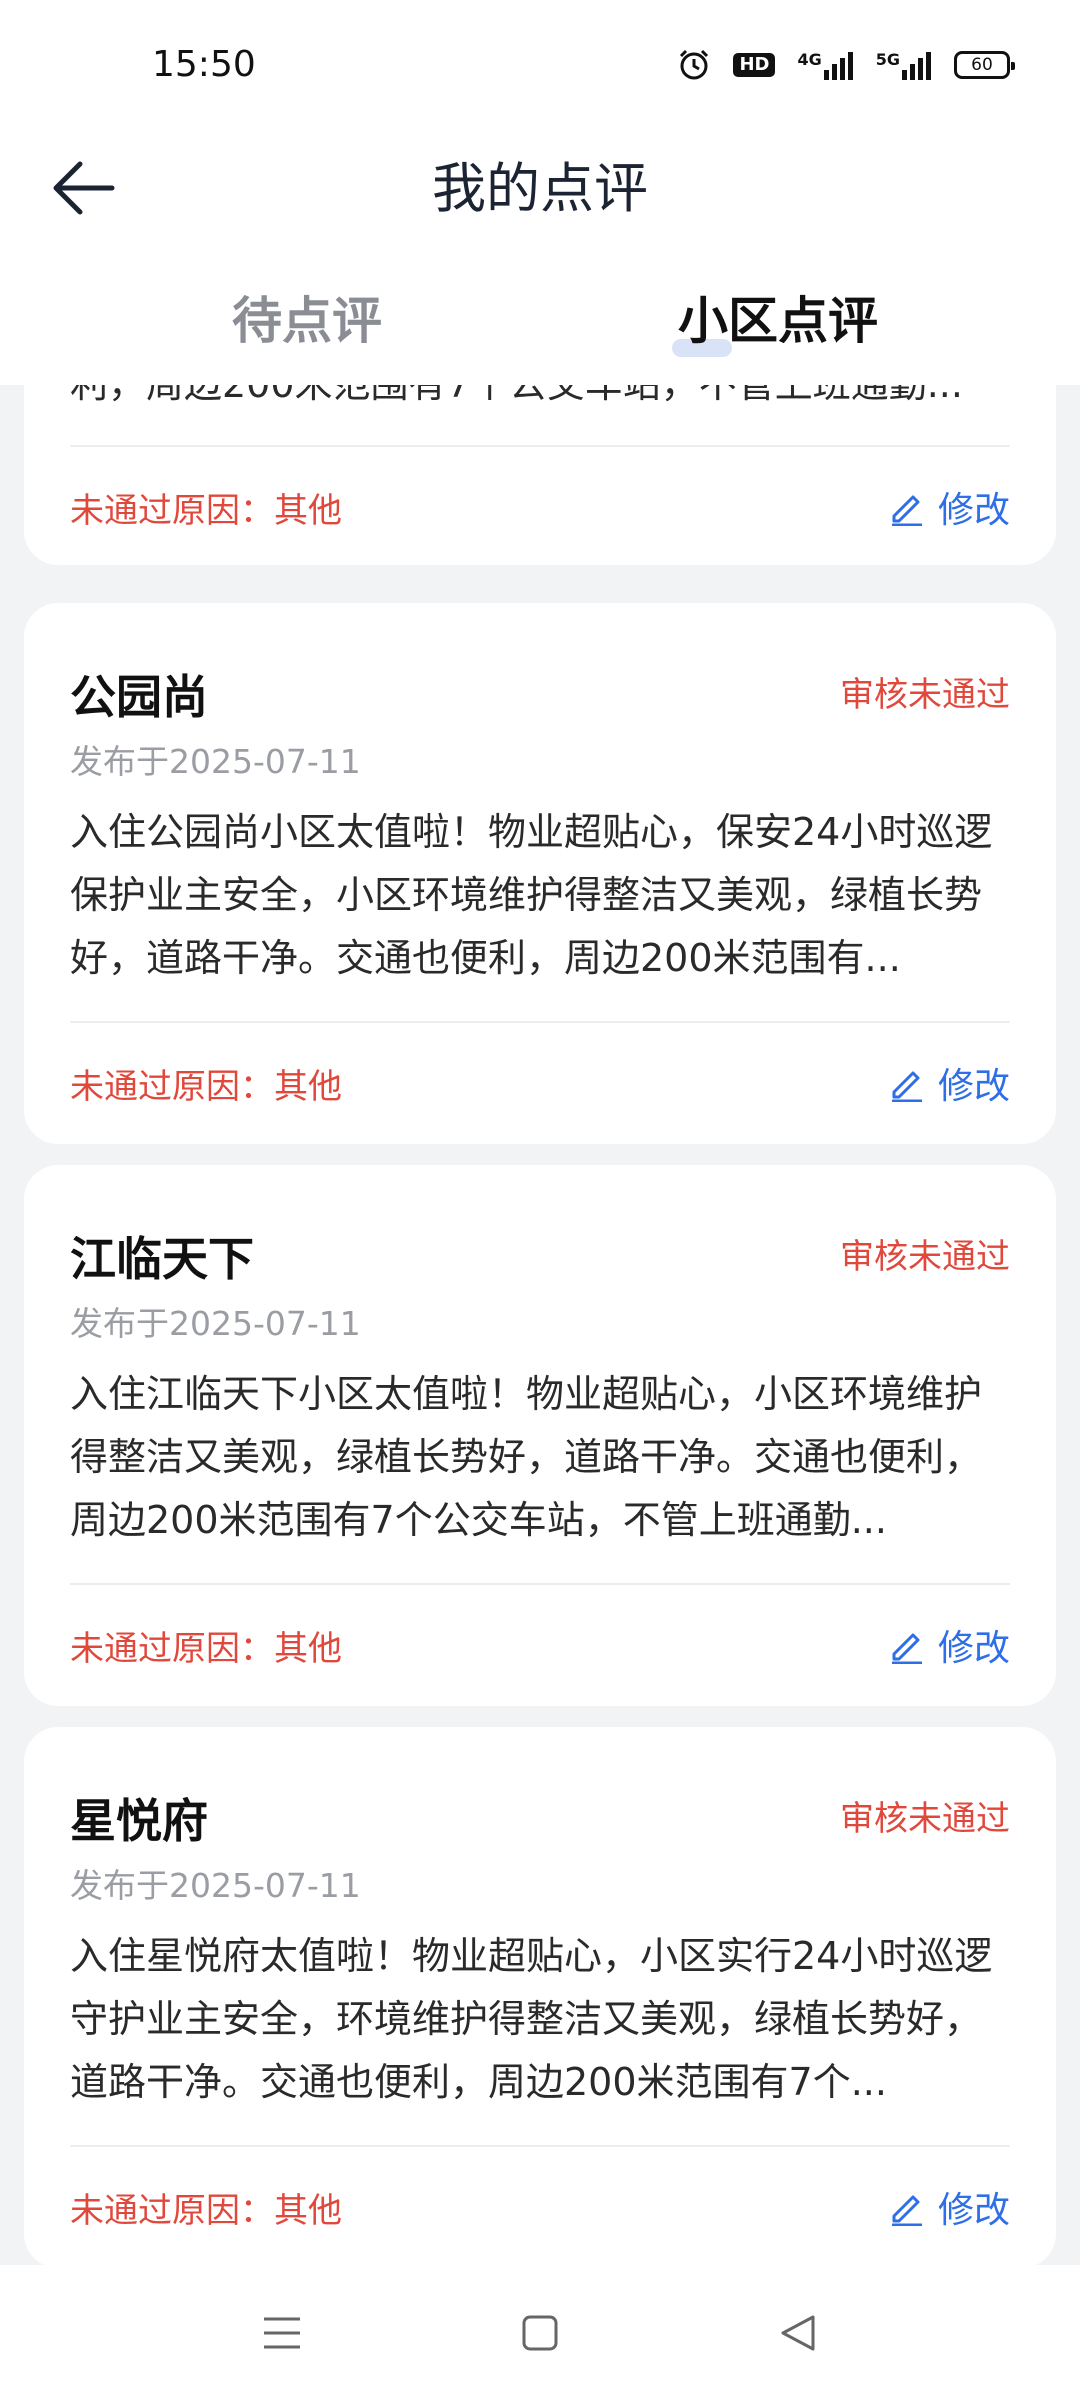 Image resolution: width=1080 pixels, height=2400 pixels. I want to click on tab-pending-review: 待点评, so click(307, 317).